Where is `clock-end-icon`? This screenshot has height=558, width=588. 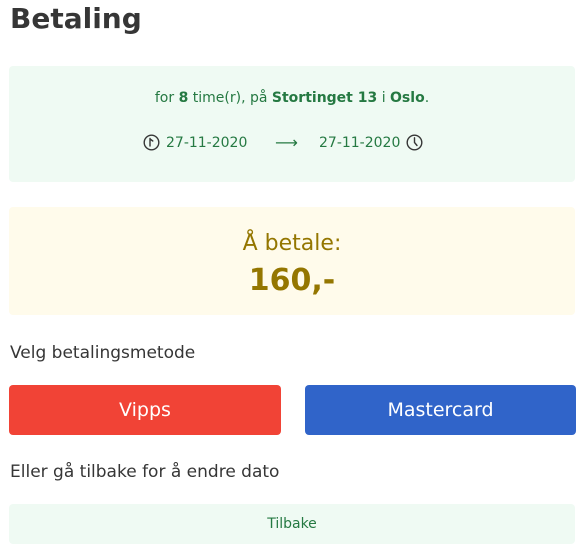
clock-end-icon is located at coordinates (414, 142).